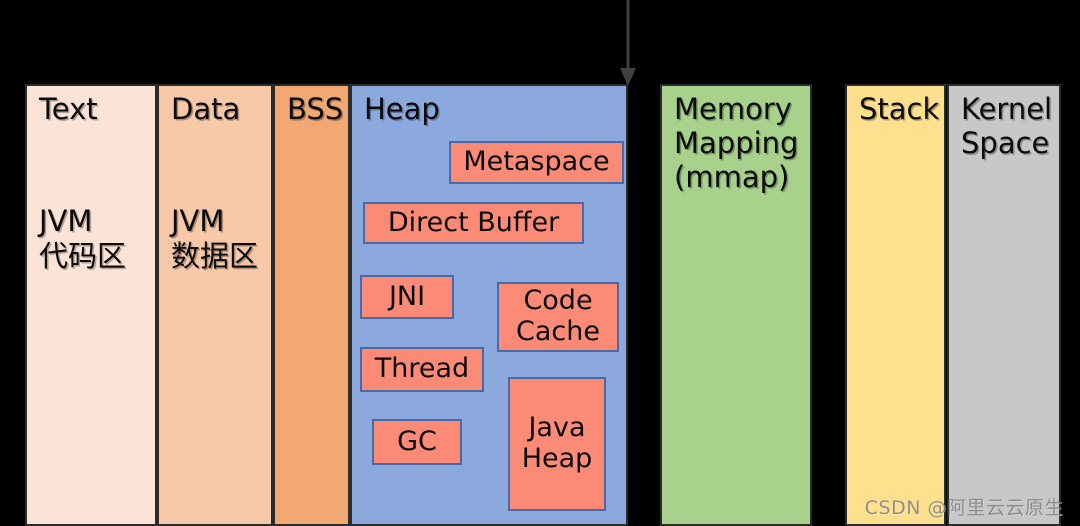 This screenshot has height=526, width=1080. What do you see at coordinates (899, 109) in the screenshot?
I see `segment-stack-label: Stack` at bounding box center [899, 109].